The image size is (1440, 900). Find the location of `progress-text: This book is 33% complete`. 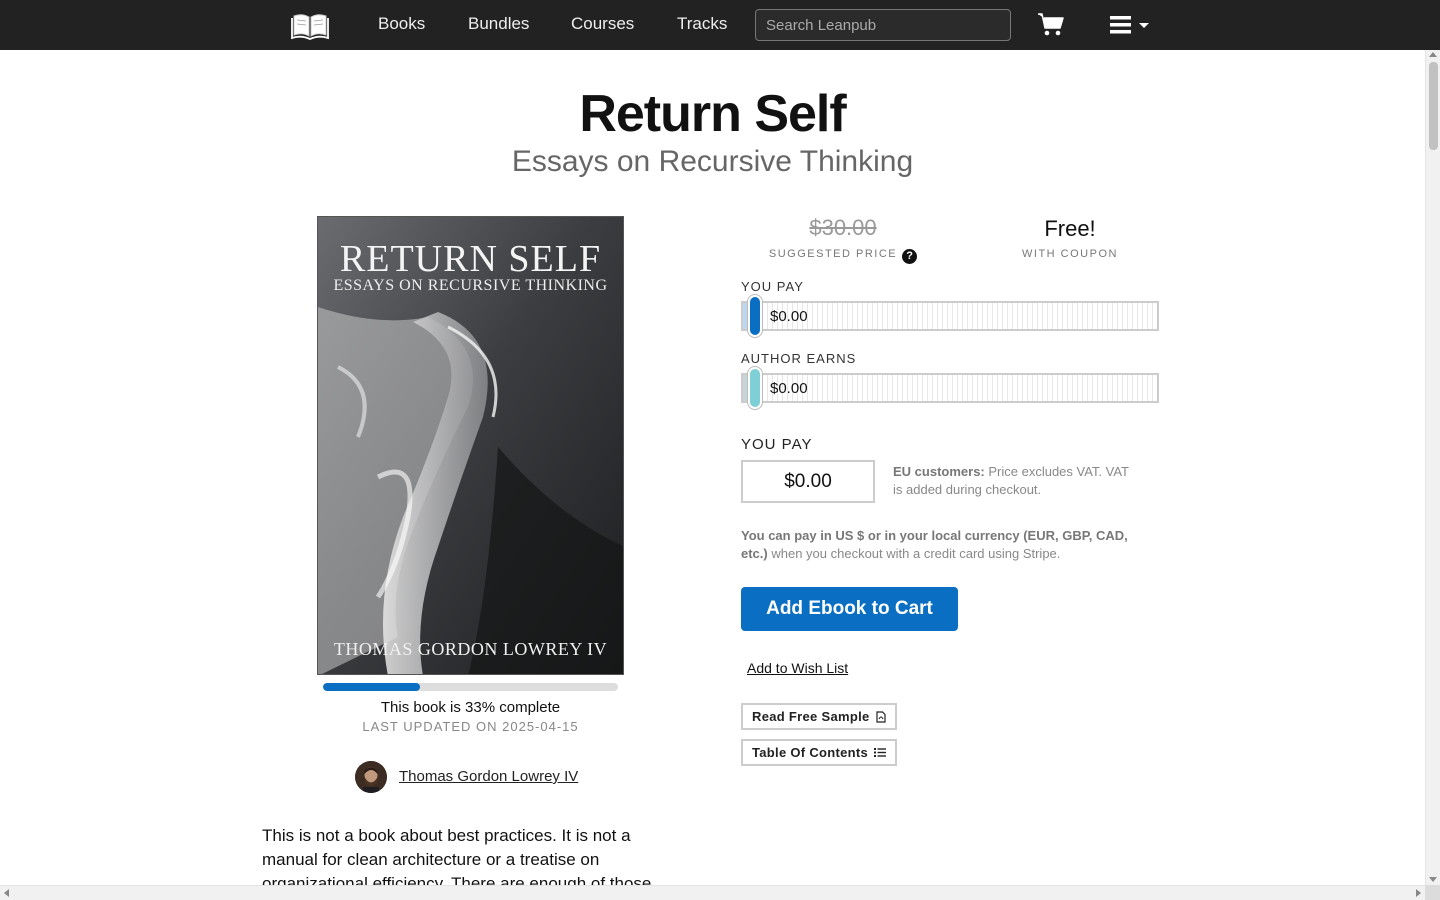

progress-text: This book is 33% complete is located at coordinates (470, 707).